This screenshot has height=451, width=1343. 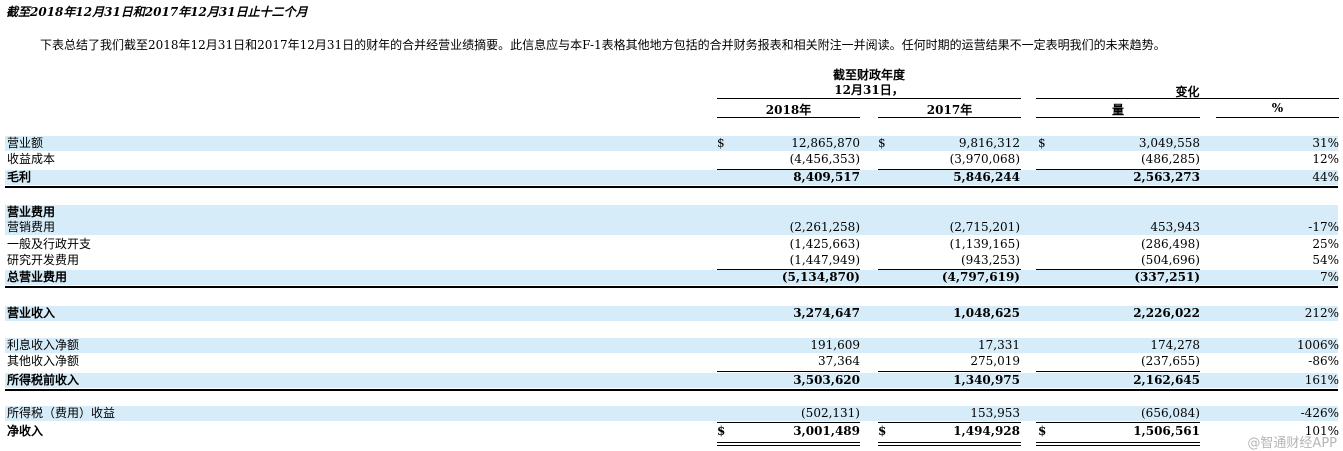 I want to click on value-change: 2,162,645, so click(x=1166, y=380).